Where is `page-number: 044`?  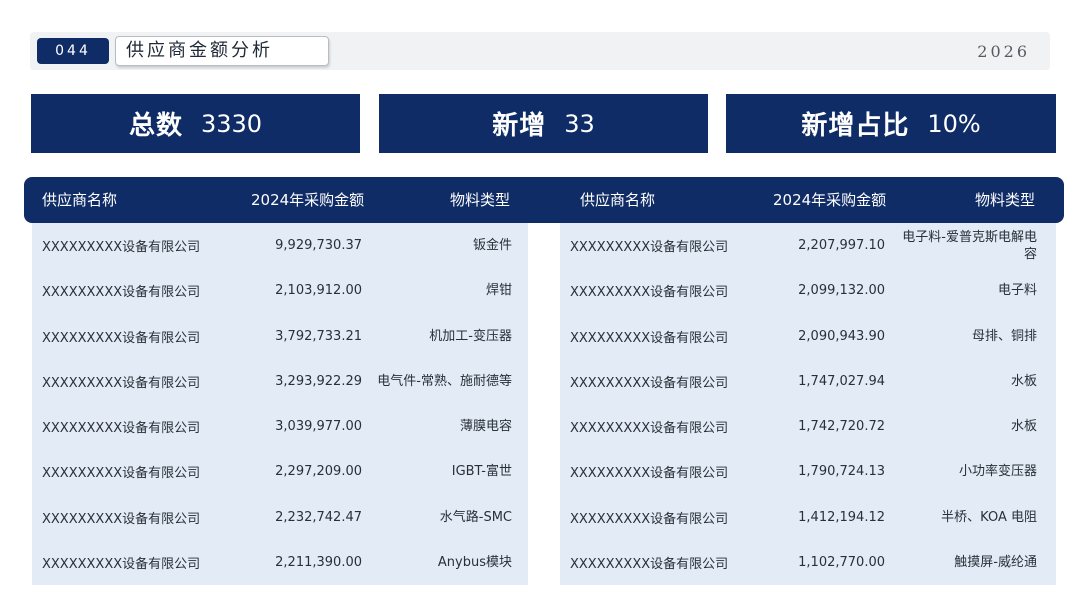
page-number: 044 is located at coordinates (73, 51).